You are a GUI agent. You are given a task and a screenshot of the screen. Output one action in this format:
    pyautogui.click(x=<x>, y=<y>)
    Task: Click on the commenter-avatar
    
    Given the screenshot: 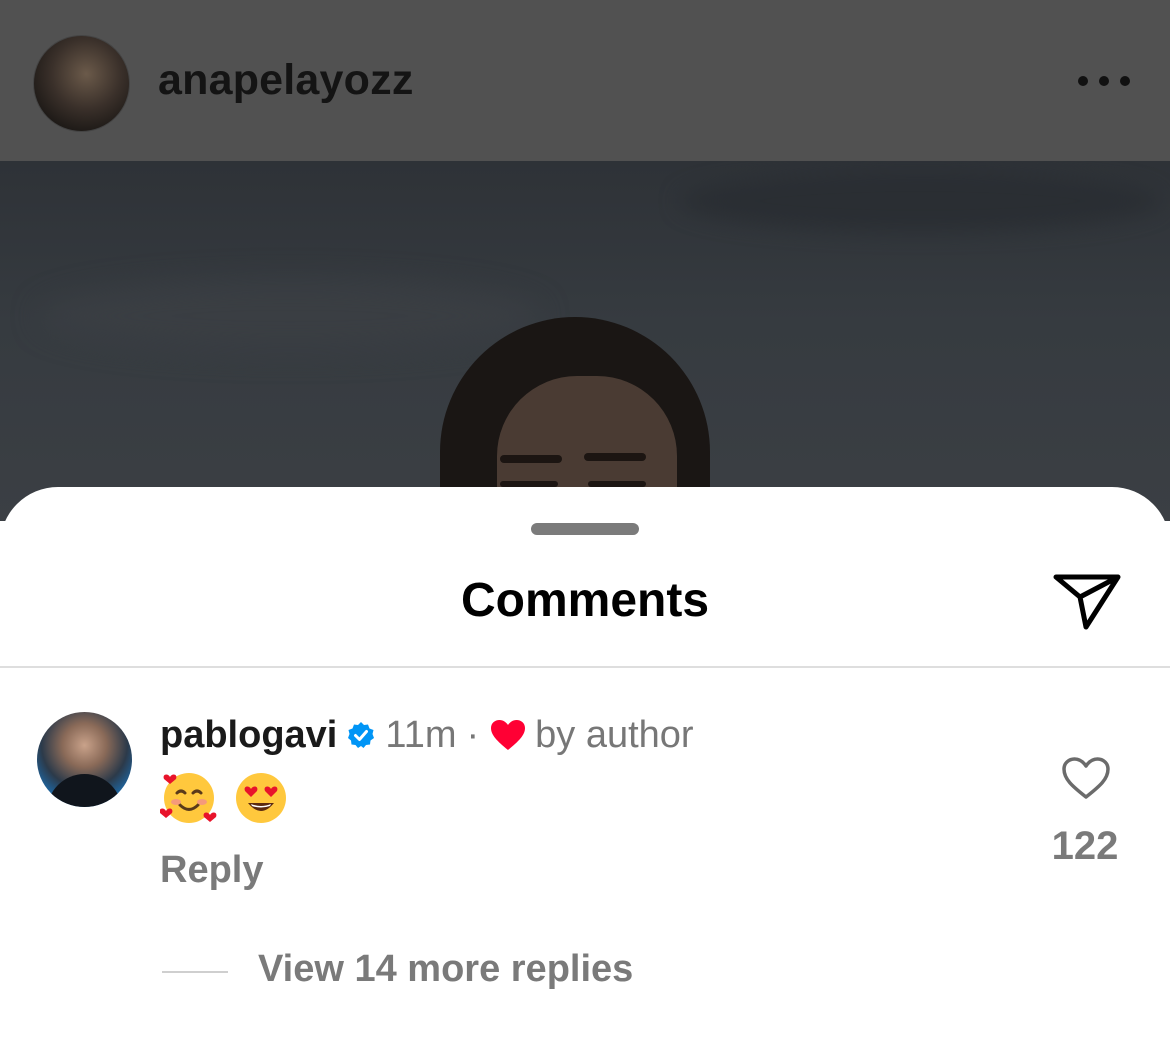 What is the action you would take?
    pyautogui.click(x=84, y=759)
    